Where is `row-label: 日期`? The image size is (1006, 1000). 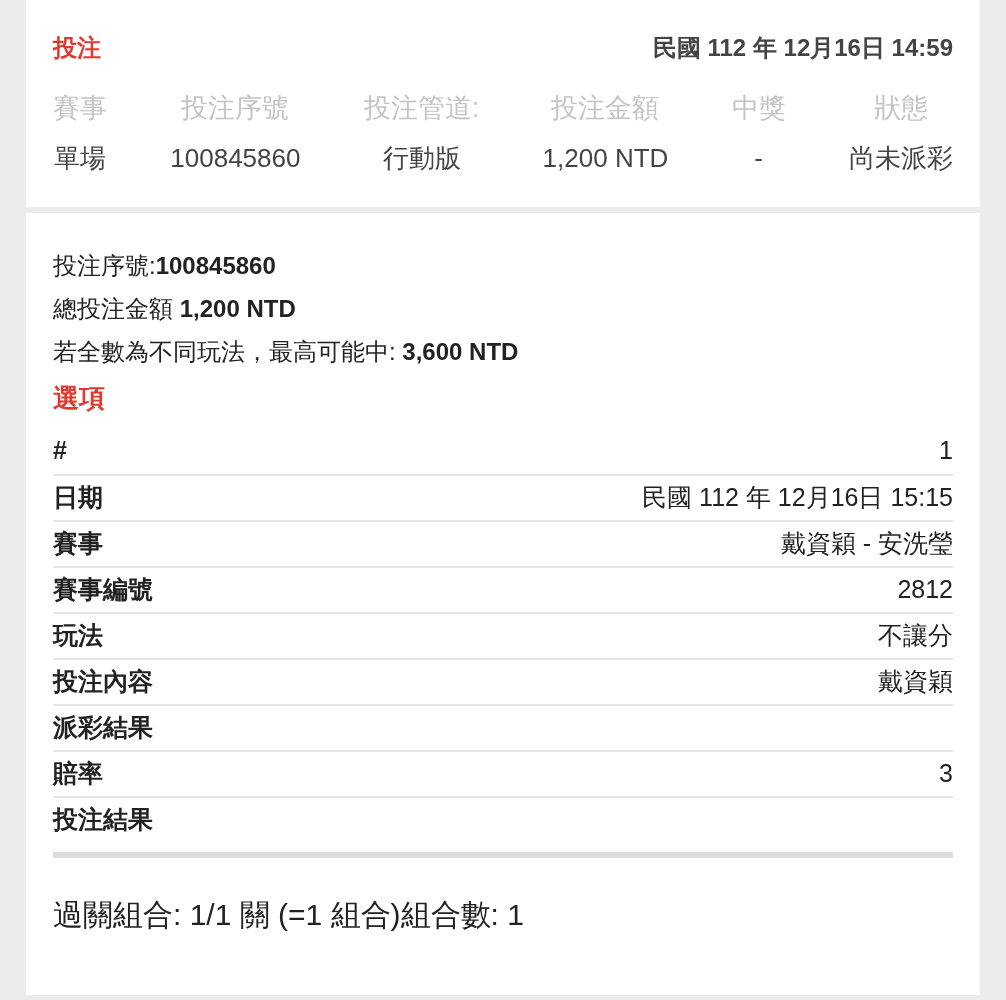
row-label: 日期 is located at coordinates (78, 498).